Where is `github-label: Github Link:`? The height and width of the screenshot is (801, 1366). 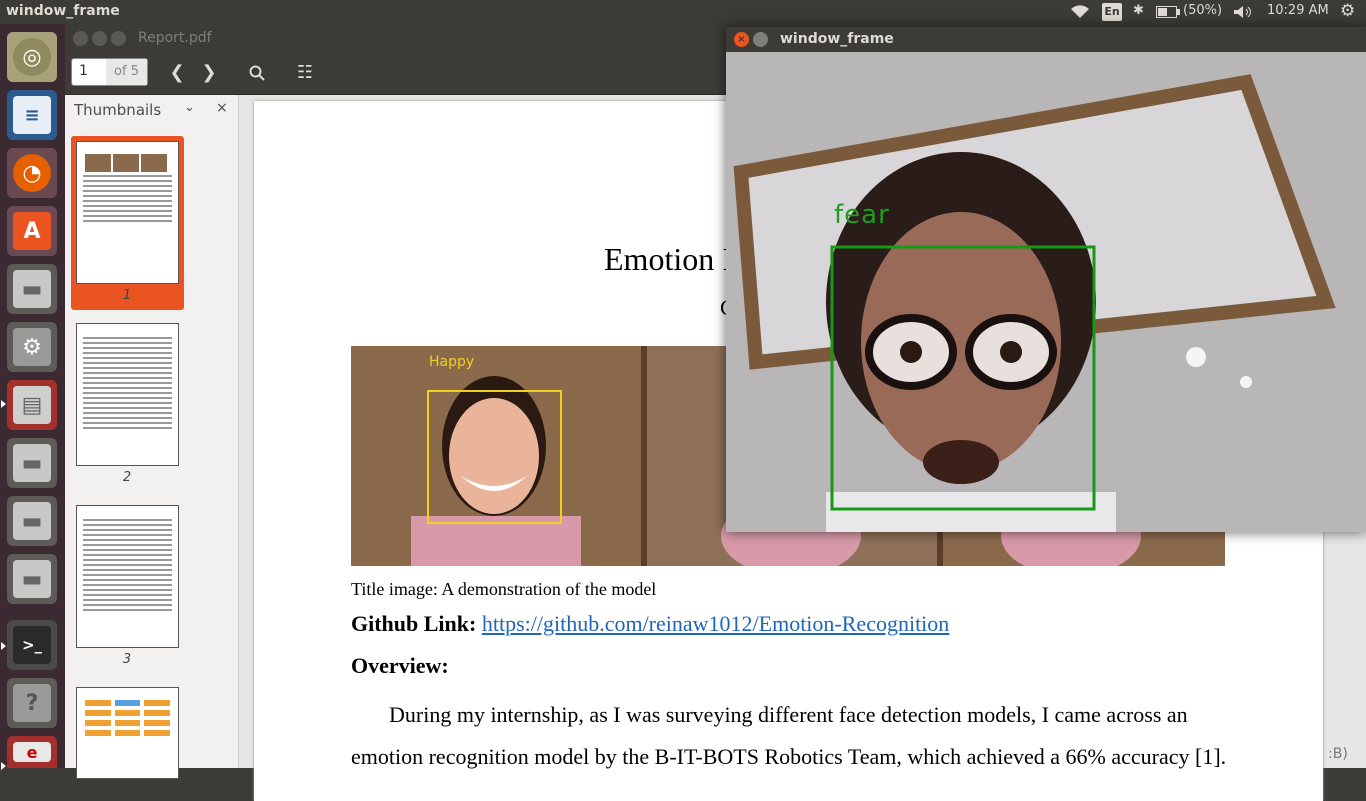
github-label: Github Link: is located at coordinates (414, 623).